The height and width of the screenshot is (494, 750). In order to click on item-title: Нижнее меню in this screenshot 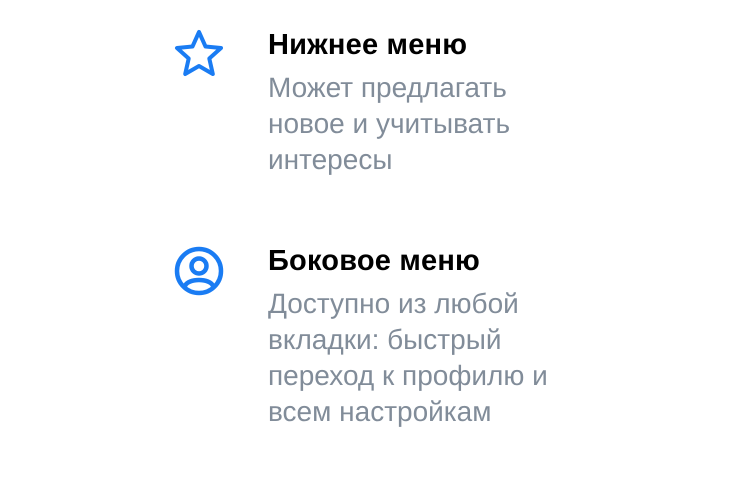, I will do `click(368, 45)`.